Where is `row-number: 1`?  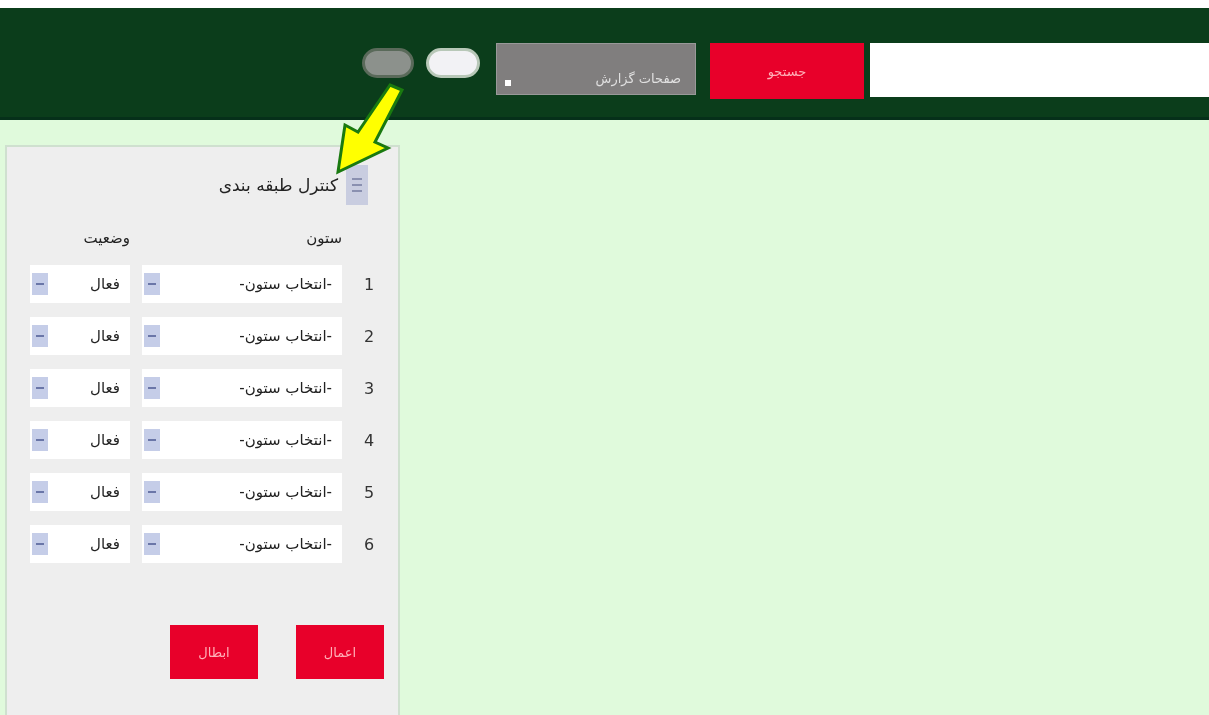
row-number: 1 is located at coordinates (369, 284).